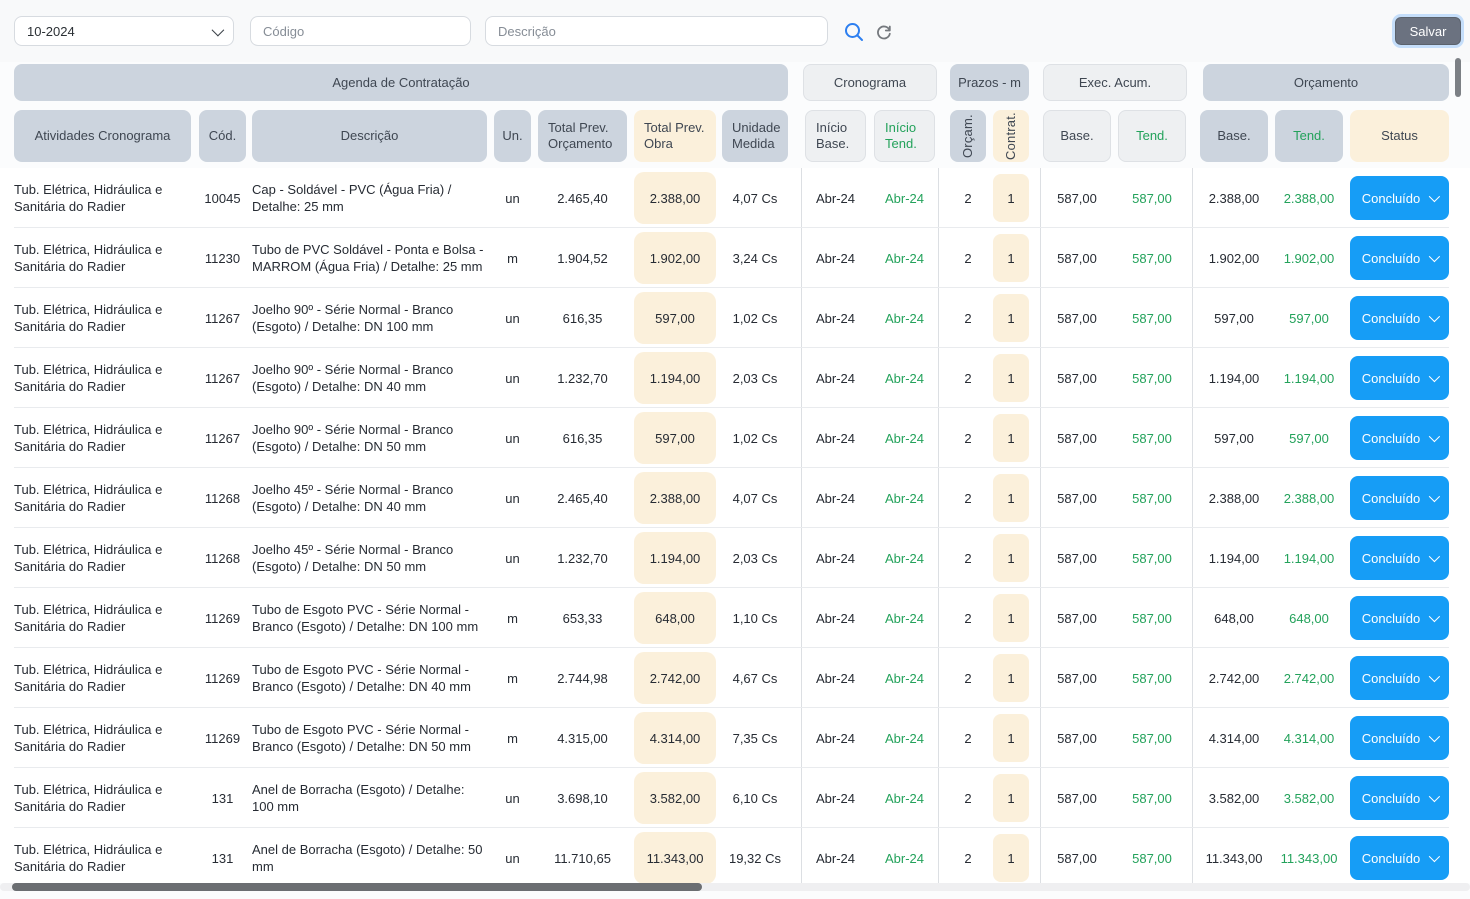 The image size is (1470, 899). Describe the element at coordinates (1234, 136) in the screenshot. I see `col-orcamento-base: Base.` at that location.